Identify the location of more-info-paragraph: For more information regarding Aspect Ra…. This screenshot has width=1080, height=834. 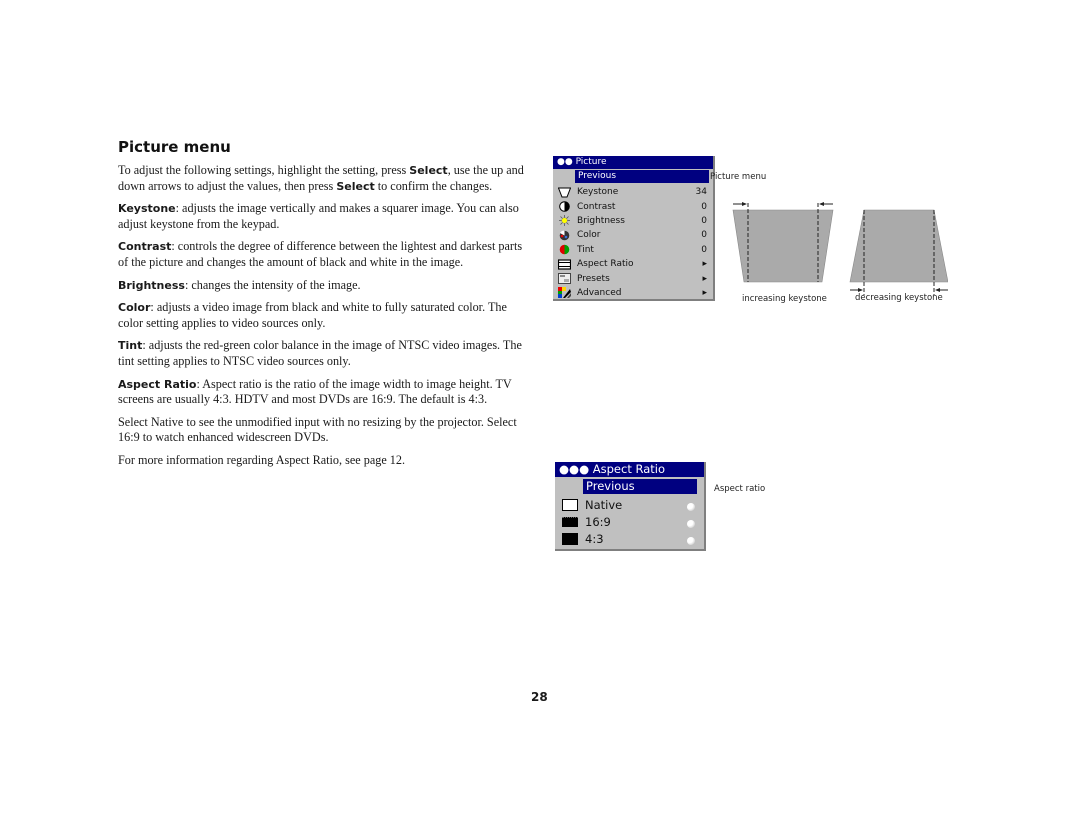
(262, 459).